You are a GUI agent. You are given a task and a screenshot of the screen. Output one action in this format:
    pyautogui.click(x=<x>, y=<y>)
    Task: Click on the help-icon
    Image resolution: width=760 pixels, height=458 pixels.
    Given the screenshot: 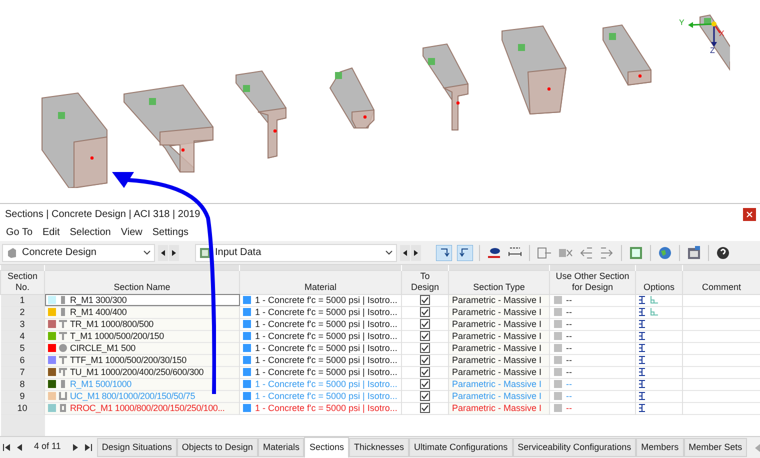 What is the action you would take?
    pyautogui.click(x=723, y=252)
    